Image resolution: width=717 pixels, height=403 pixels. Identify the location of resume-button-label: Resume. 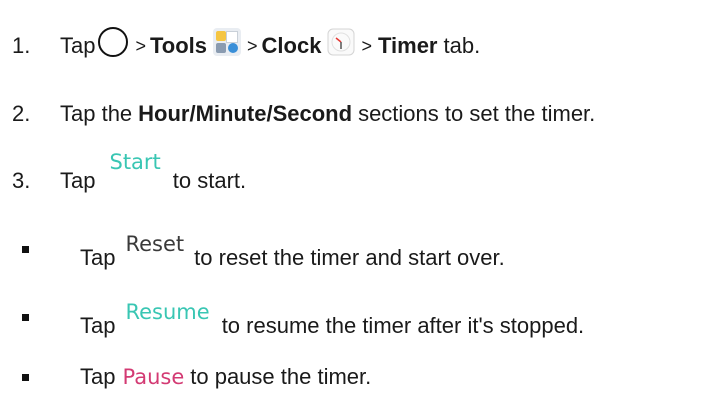
(167, 312).